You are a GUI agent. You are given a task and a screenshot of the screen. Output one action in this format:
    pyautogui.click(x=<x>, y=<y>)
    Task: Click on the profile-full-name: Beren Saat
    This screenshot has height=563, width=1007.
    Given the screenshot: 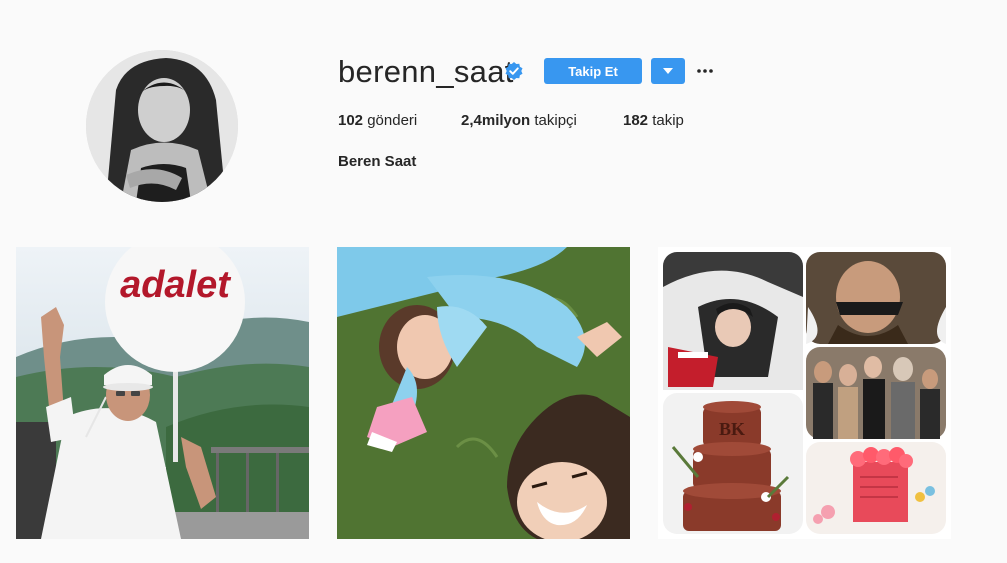 What is the action you would take?
    pyautogui.click(x=377, y=161)
    